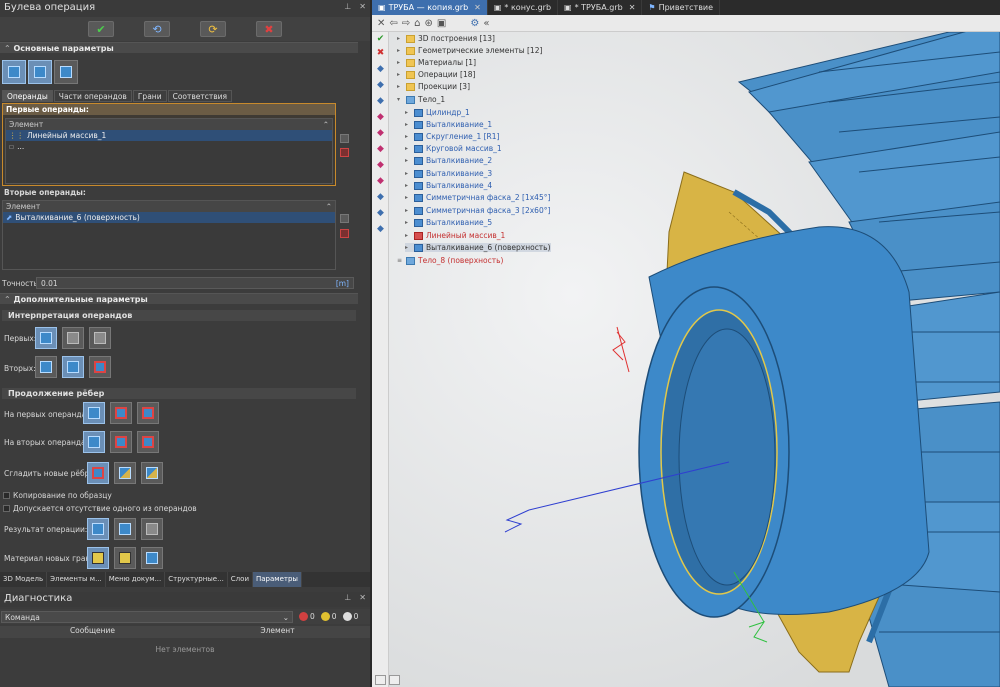 This screenshot has height=687, width=1000. Describe the element at coordinates (157, 29) in the screenshot. I see `apply-button: ⟲` at that location.